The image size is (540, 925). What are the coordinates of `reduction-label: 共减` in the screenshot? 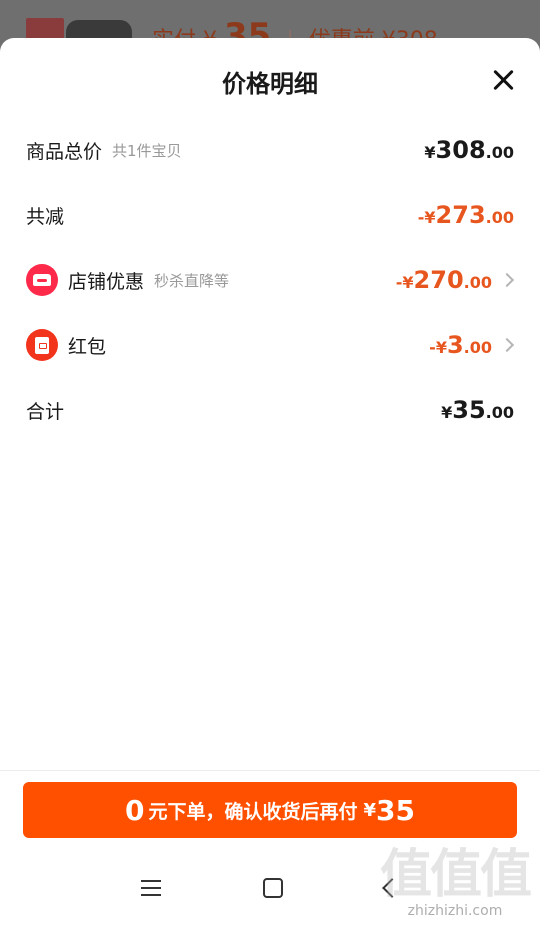 It's located at (45, 216).